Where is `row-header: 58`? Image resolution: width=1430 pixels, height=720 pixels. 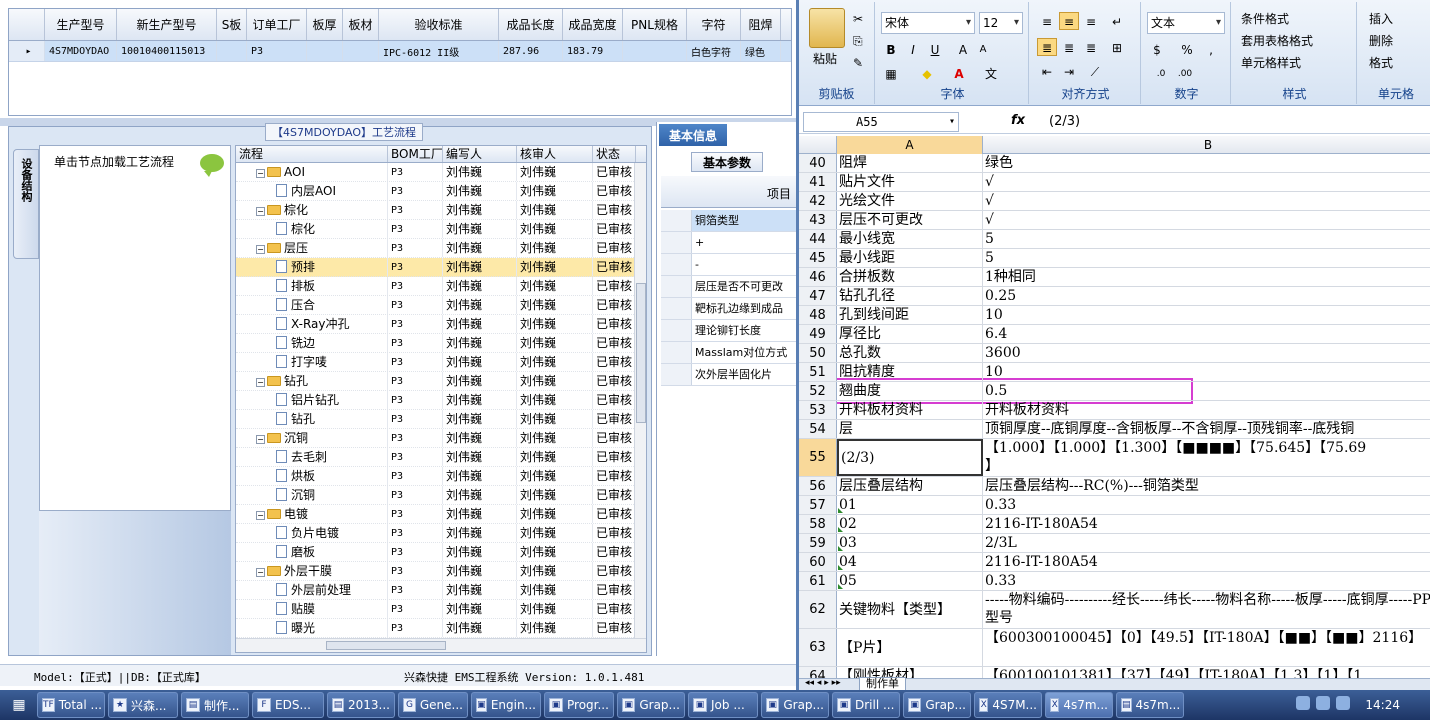 row-header: 58 is located at coordinates (818, 524).